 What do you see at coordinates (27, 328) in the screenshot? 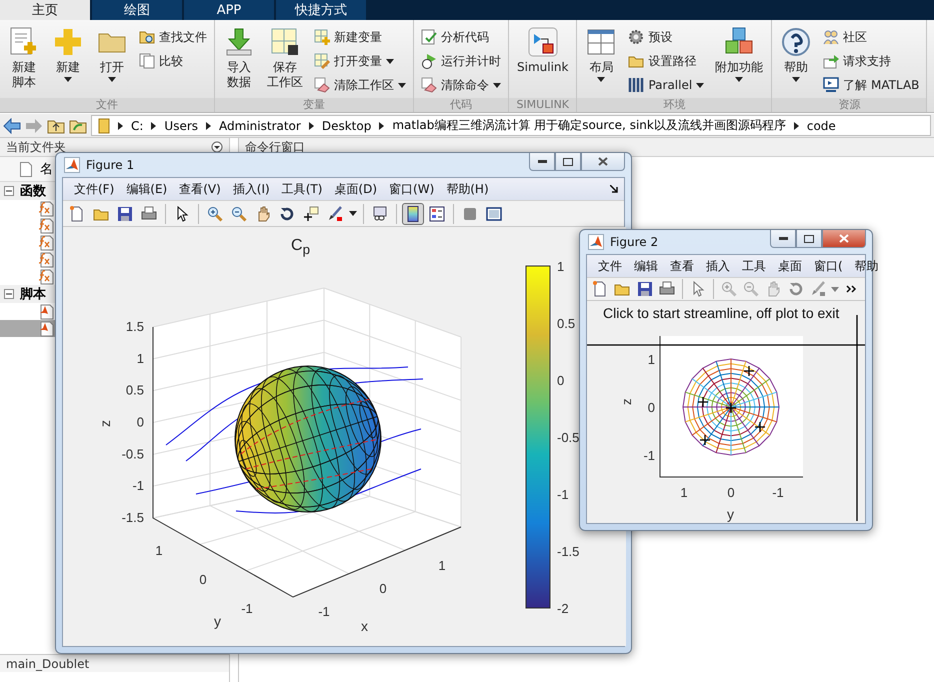
I see `file-row` at bounding box center [27, 328].